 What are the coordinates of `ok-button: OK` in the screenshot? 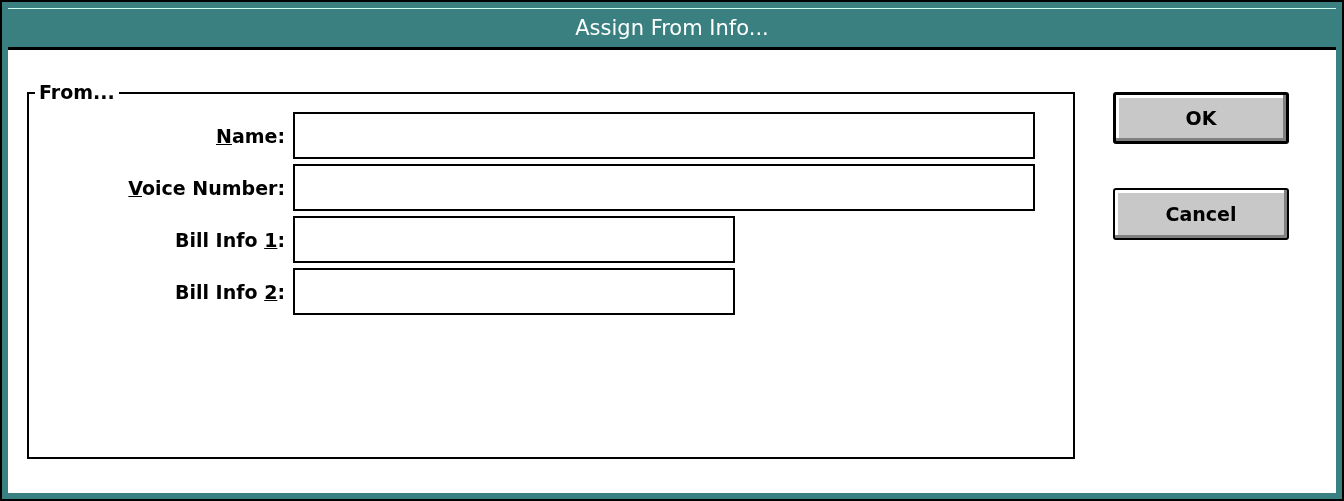 It's located at (1201, 118).